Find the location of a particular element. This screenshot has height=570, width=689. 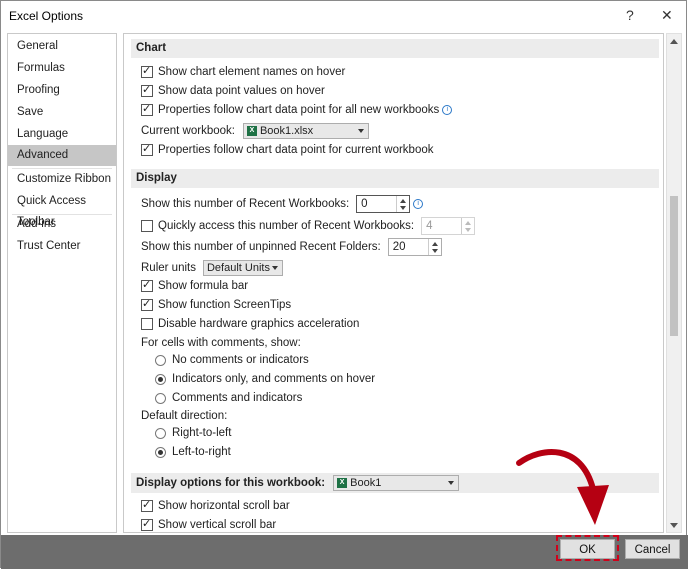

sidebar-item-save: Save is located at coordinates (62, 112).